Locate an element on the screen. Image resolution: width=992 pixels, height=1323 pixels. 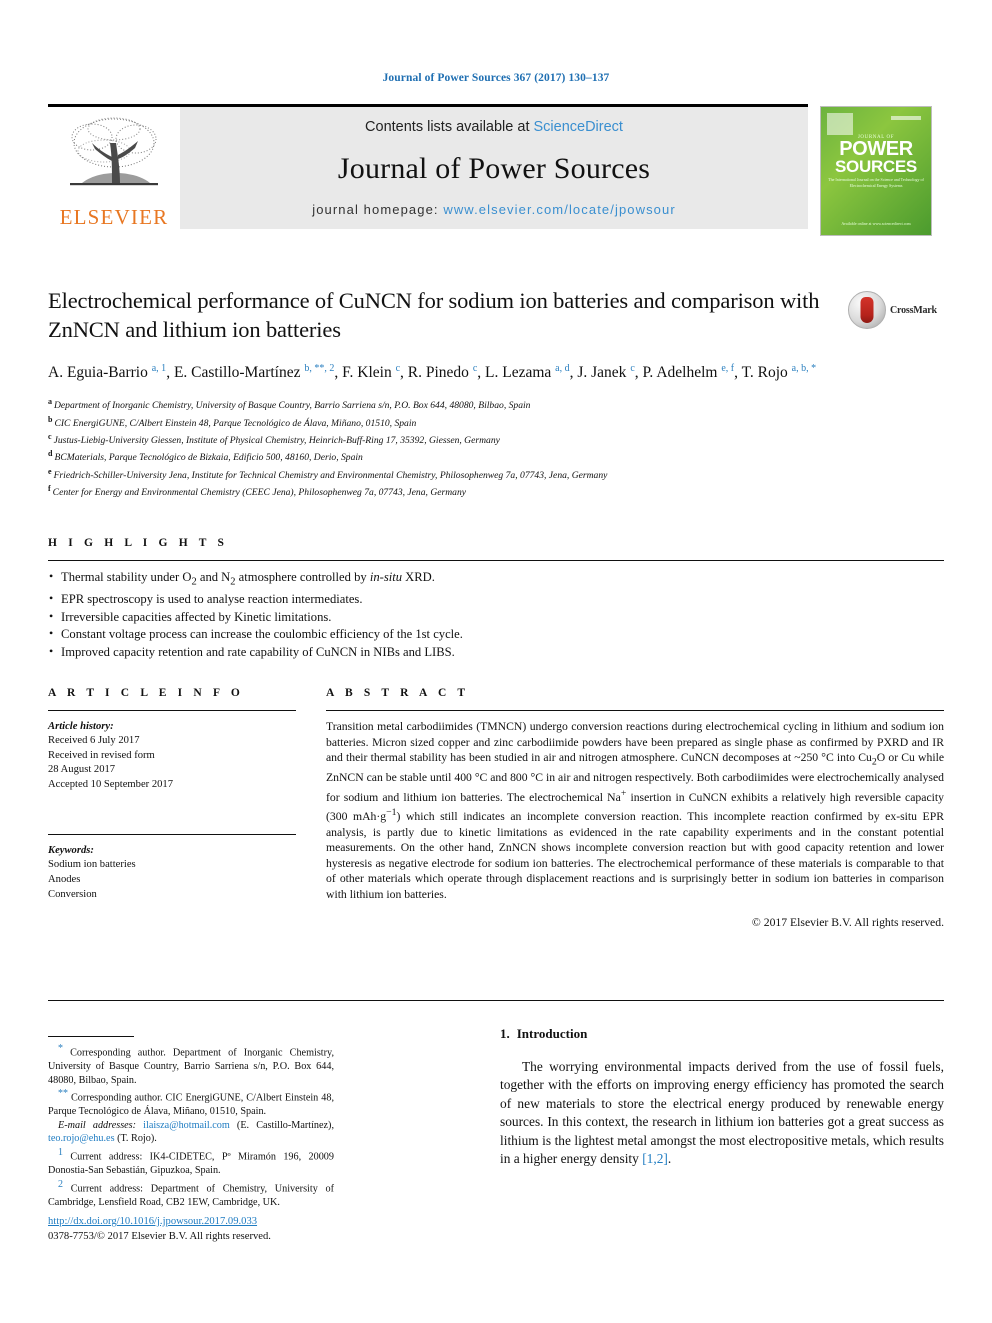
author-affiliation-mark: a, 1 is located at coordinates (159, 368).